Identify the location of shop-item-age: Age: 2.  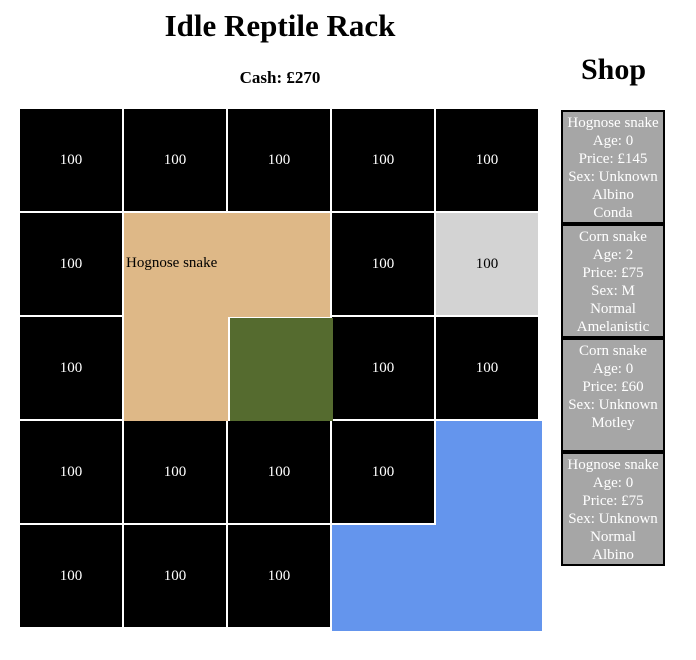
(613, 255).